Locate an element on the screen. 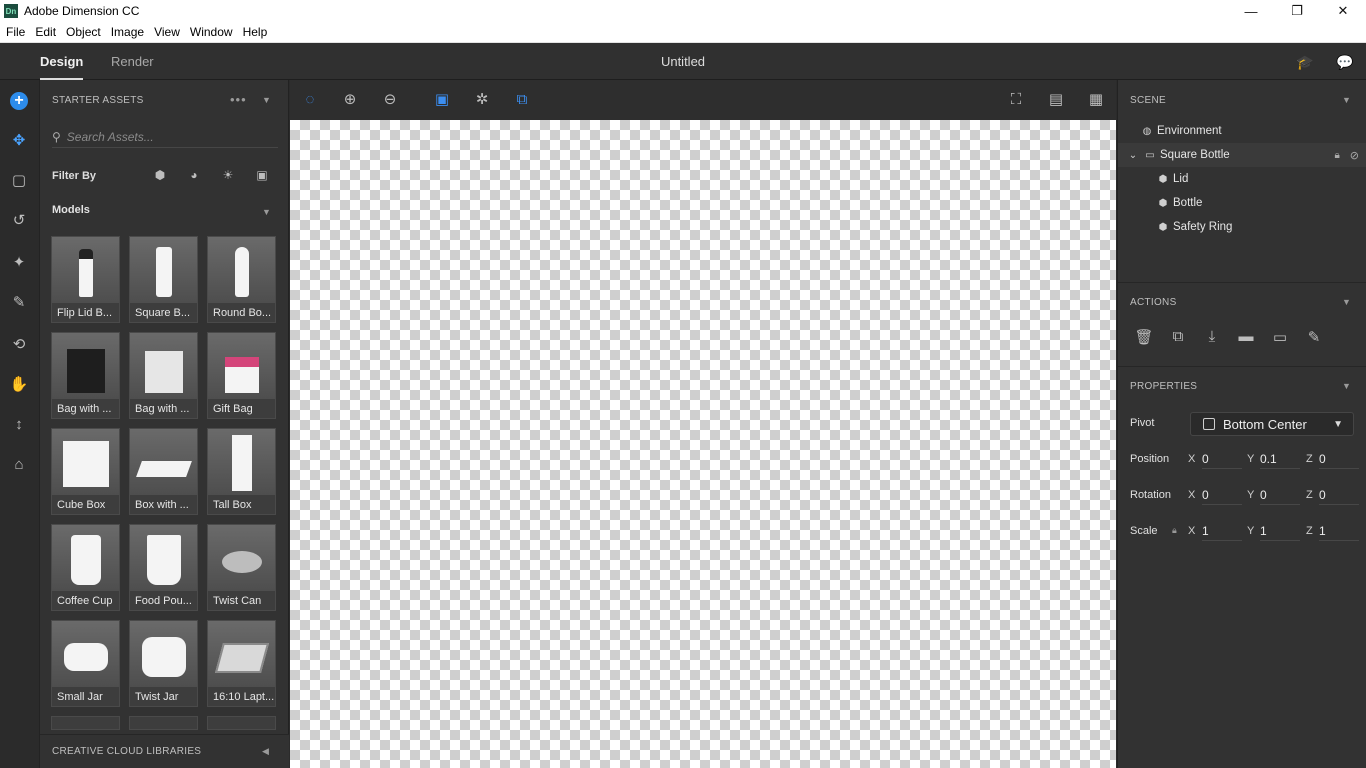 The image size is (1366, 768). model-card: Twist Can is located at coordinates (241, 567).